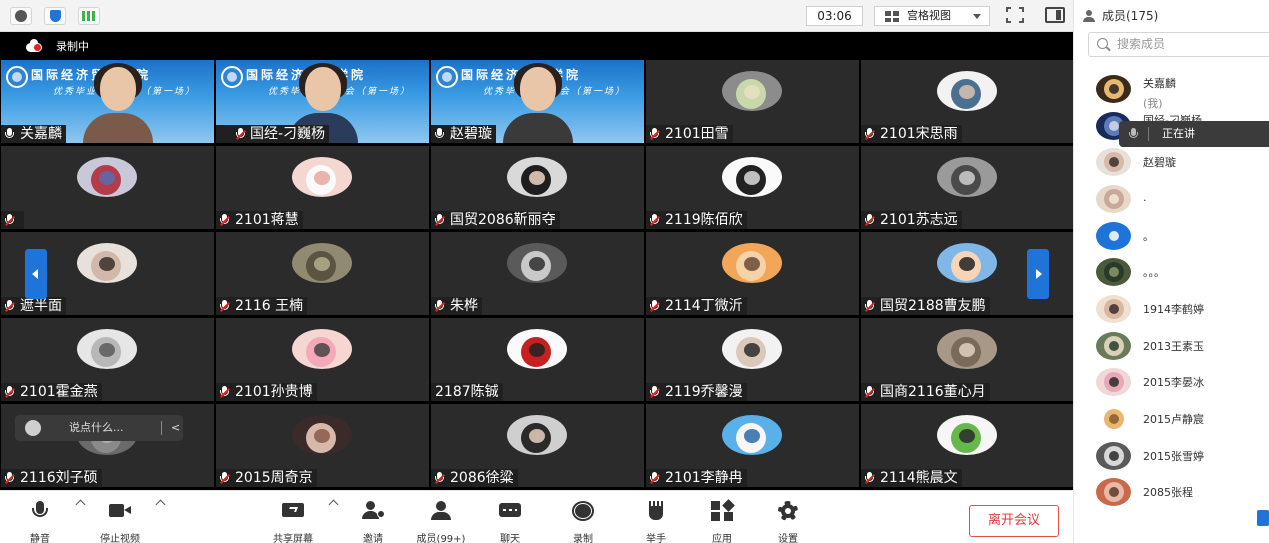  Describe the element at coordinates (36, 274) in the screenshot. I see `prev-page-button` at that location.